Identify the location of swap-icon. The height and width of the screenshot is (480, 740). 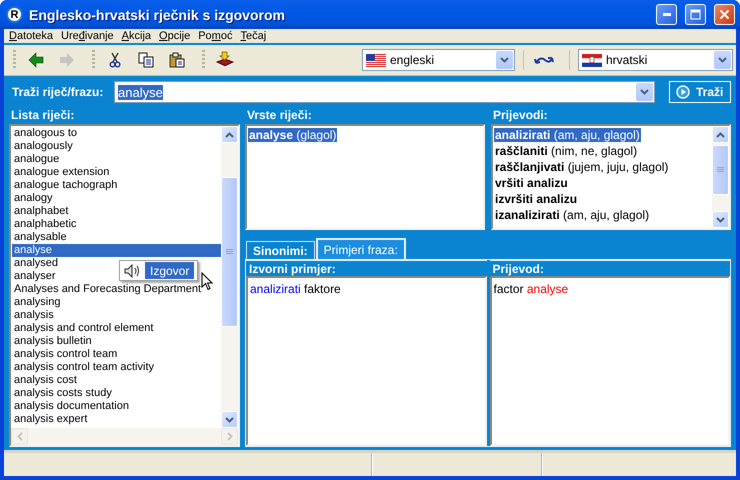
(544, 60).